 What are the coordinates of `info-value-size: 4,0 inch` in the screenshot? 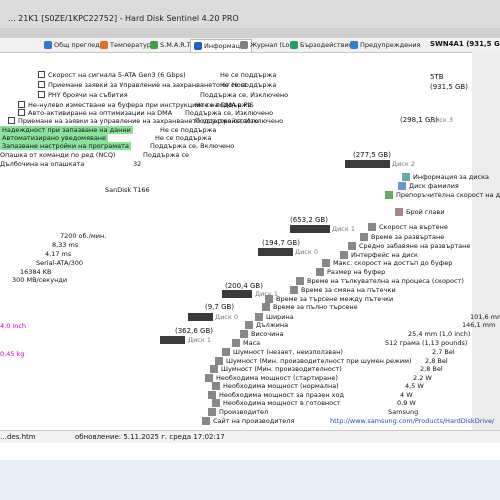 It's located at (13, 326).